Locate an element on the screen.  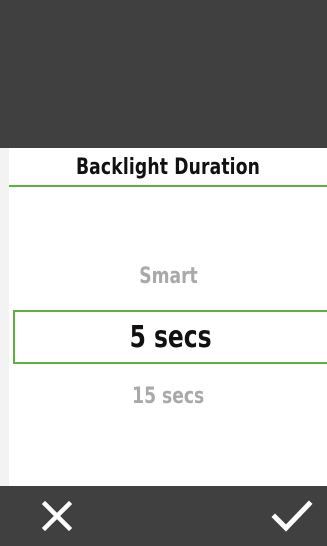
option-label: 15 secs is located at coordinates (168, 396).